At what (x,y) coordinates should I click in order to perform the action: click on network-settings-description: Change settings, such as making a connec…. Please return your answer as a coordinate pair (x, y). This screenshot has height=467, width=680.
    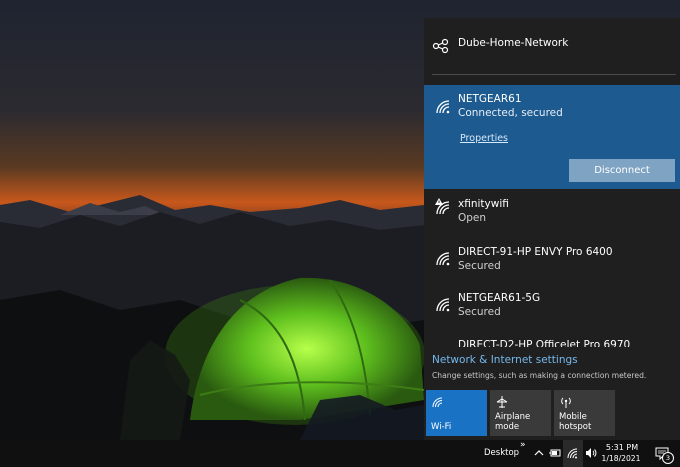
    Looking at the image, I should click on (539, 375).